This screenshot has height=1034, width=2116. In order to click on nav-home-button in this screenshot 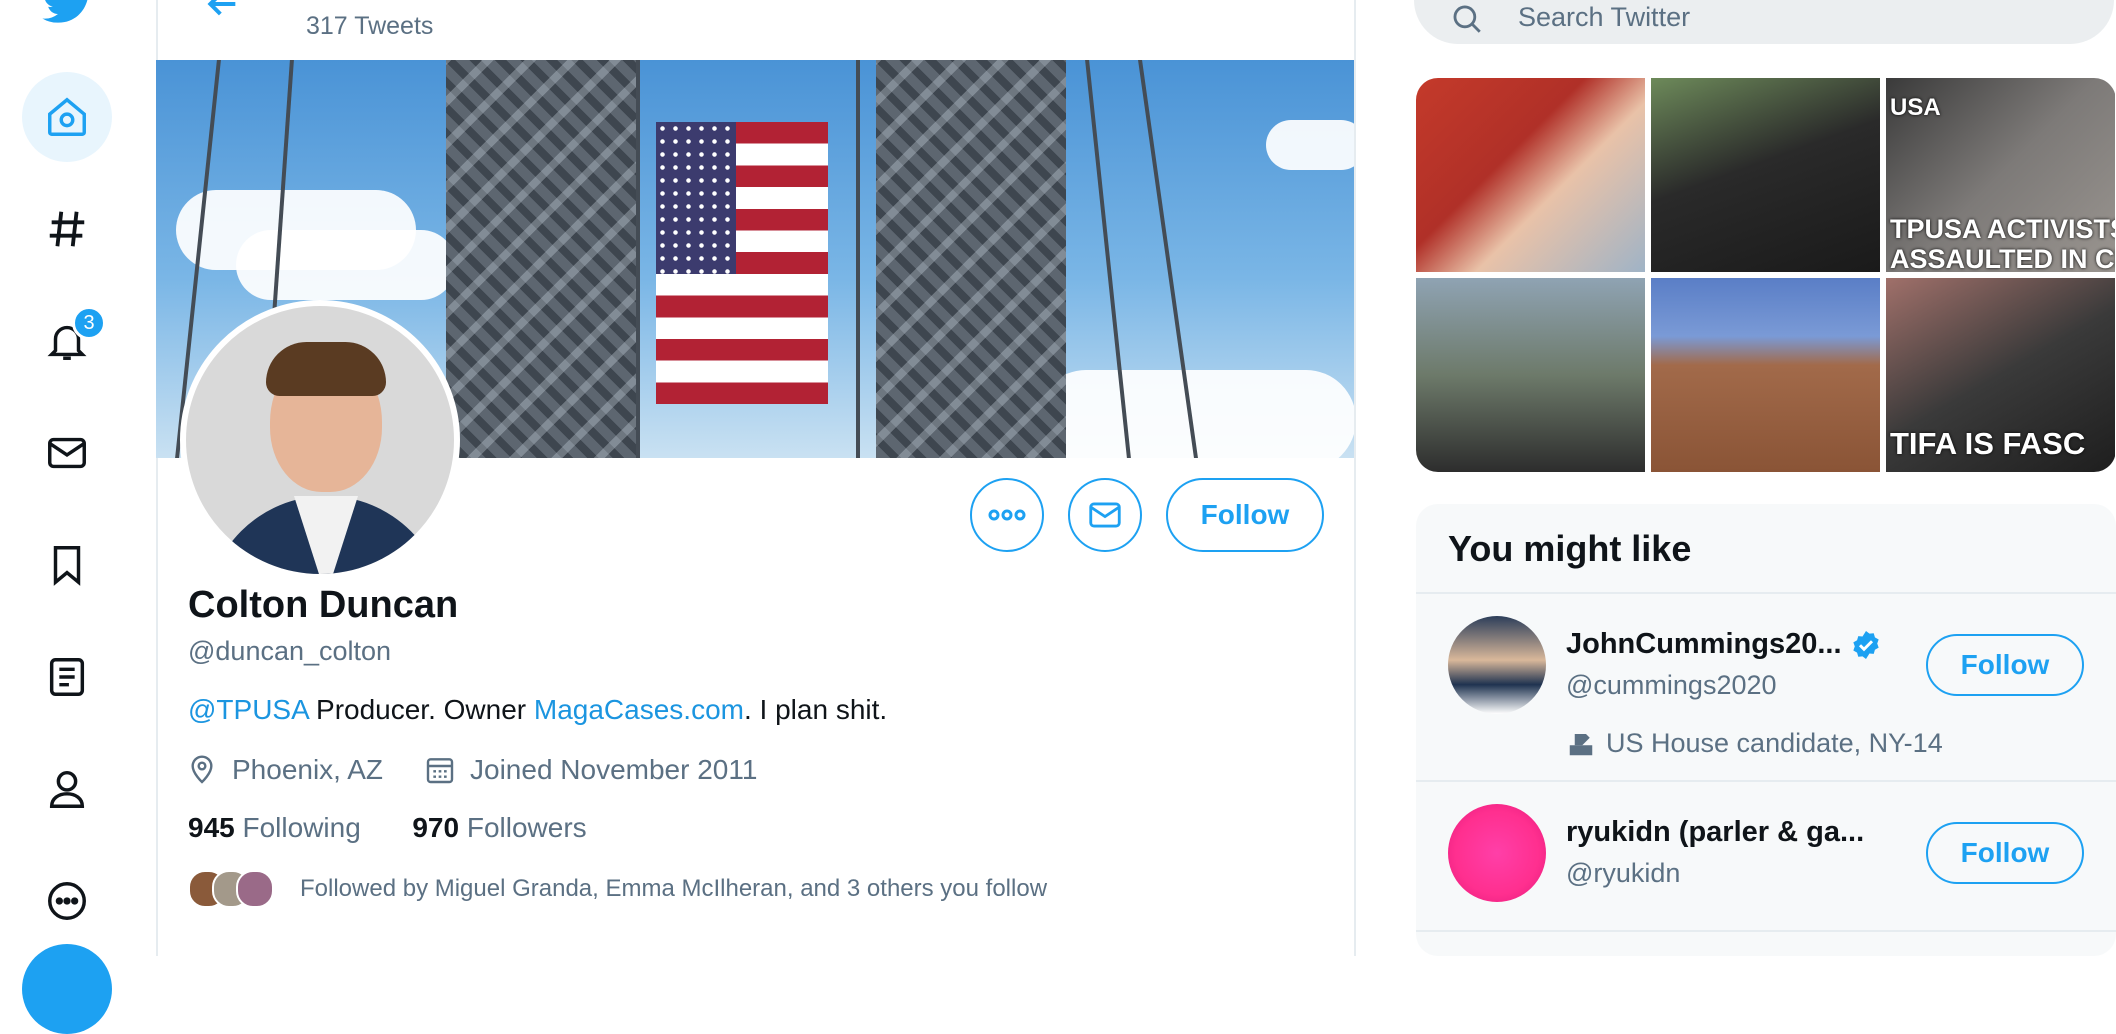, I will do `click(67, 117)`.